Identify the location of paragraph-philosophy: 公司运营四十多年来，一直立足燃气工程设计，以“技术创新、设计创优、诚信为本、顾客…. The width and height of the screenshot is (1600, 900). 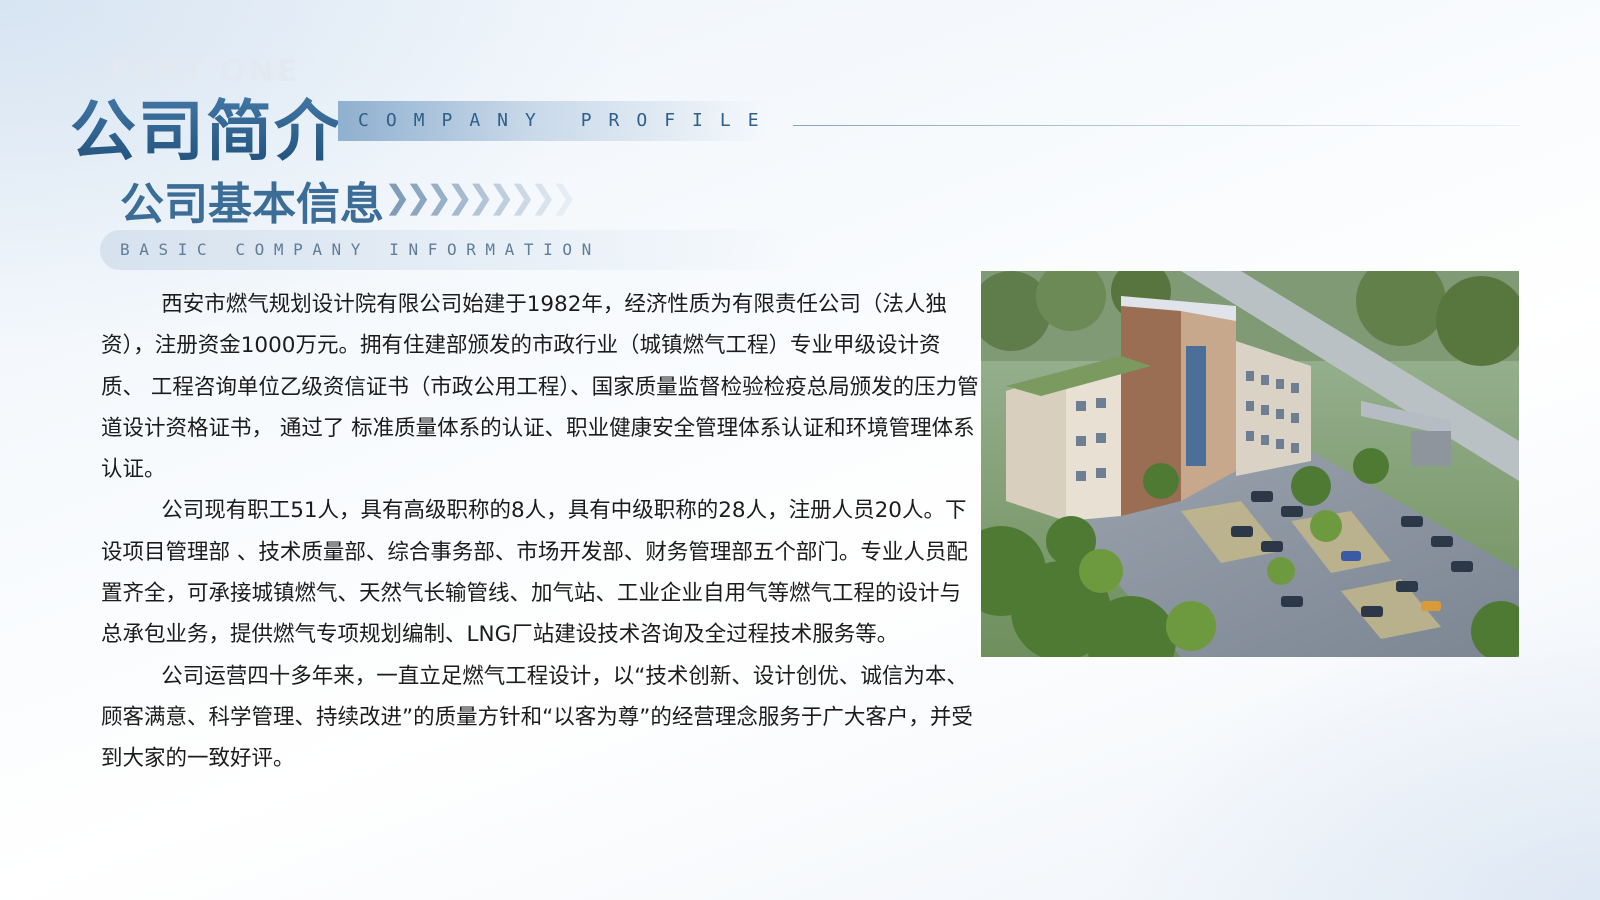
(537, 717).